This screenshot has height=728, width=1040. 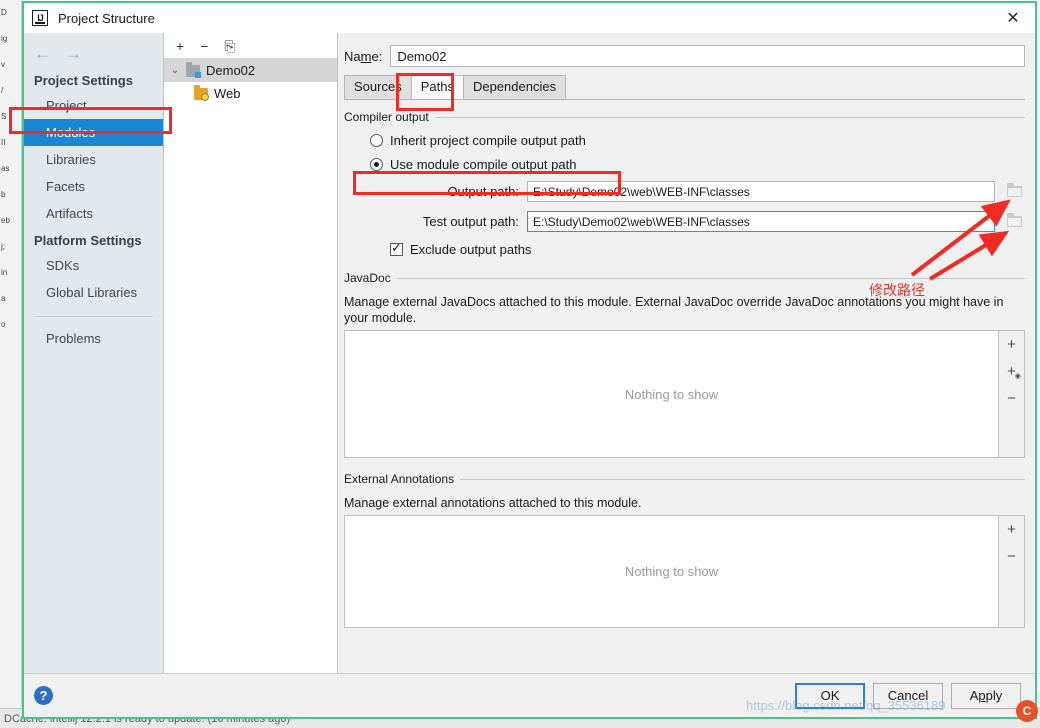 What do you see at coordinates (386, 117) in the screenshot?
I see `compiler-output-title: Compiler output` at bounding box center [386, 117].